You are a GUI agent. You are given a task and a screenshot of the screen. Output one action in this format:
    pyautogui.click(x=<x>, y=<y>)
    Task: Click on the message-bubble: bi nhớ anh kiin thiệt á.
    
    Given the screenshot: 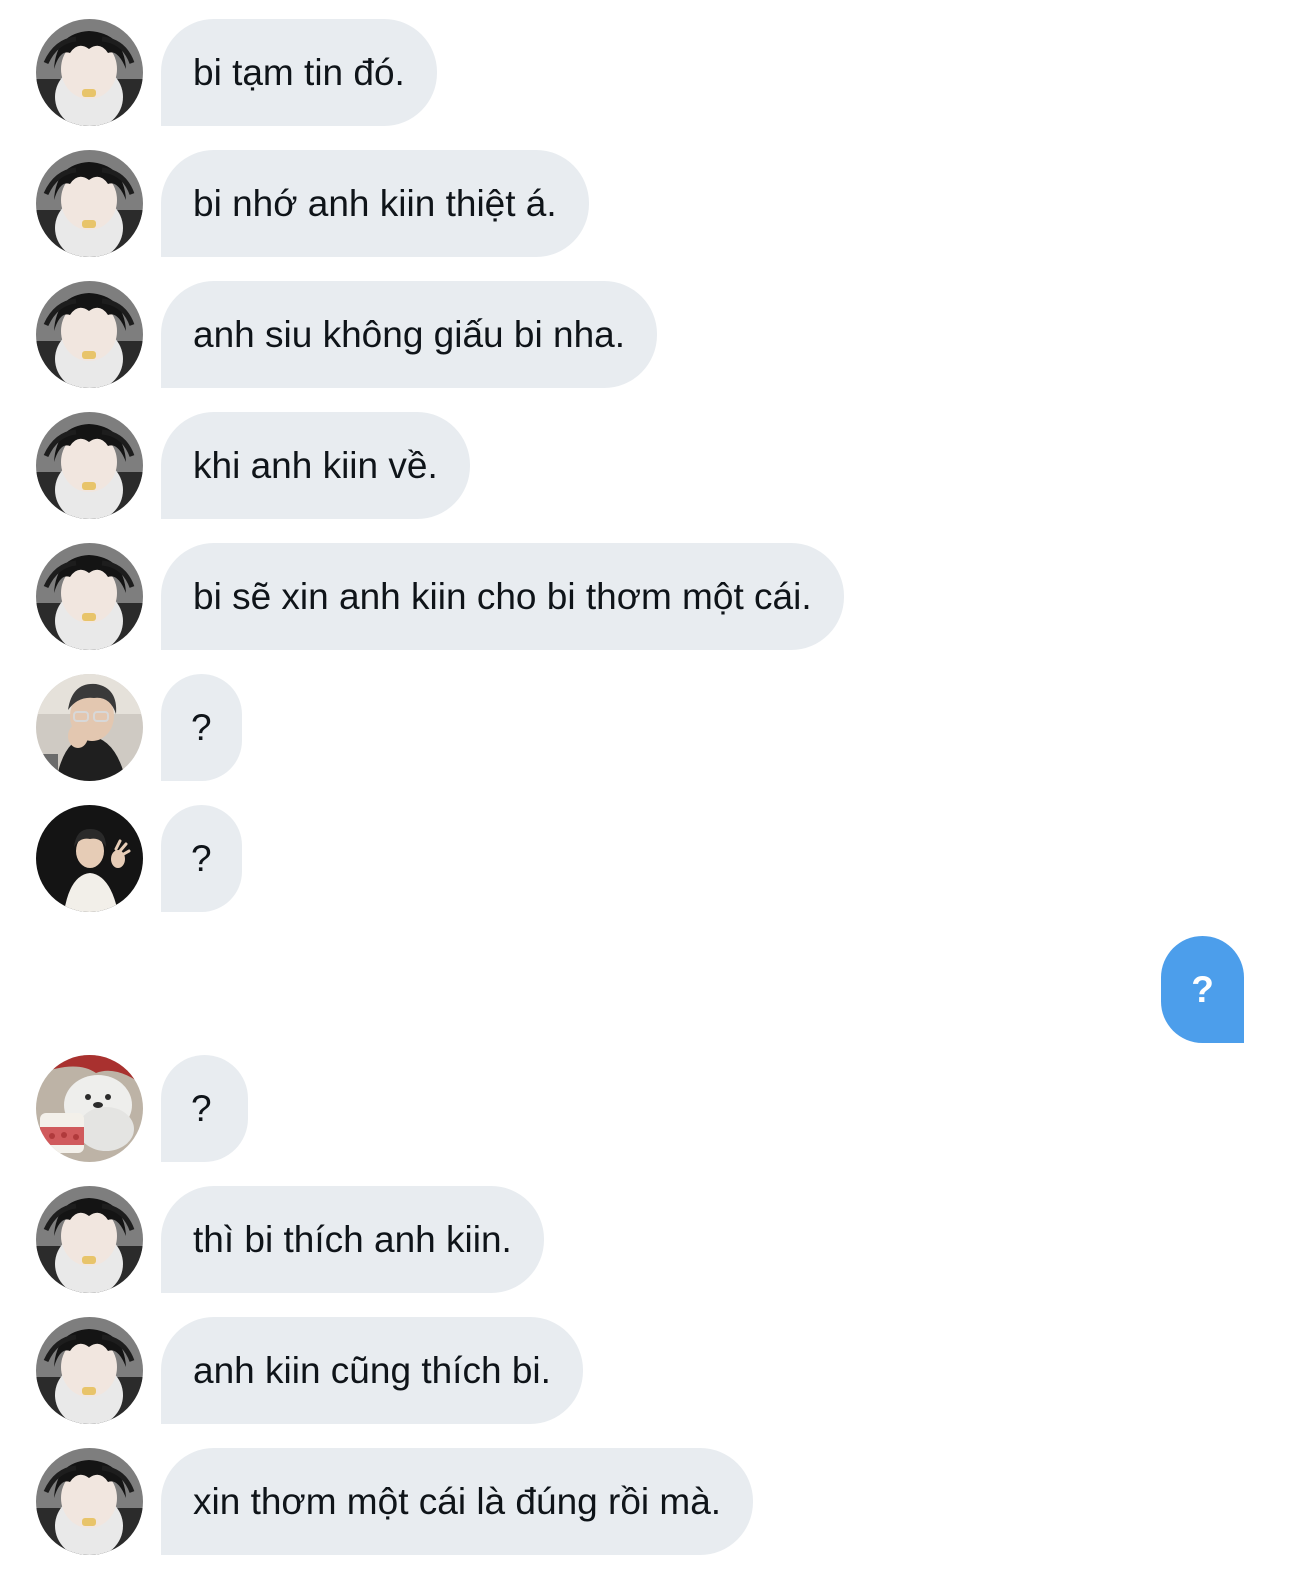 What is the action you would take?
    pyautogui.click(x=375, y=203)
    